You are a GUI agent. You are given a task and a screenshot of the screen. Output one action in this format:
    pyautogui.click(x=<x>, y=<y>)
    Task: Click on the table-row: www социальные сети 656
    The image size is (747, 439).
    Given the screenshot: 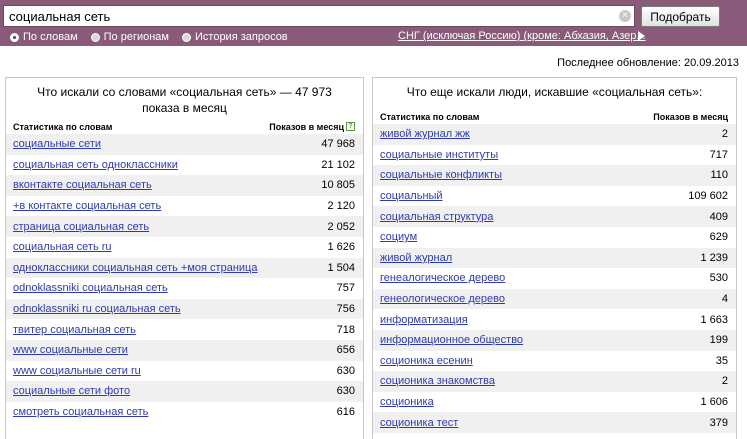 What is the action you would take?
    pyautogui.click(x=184, y=350)
    